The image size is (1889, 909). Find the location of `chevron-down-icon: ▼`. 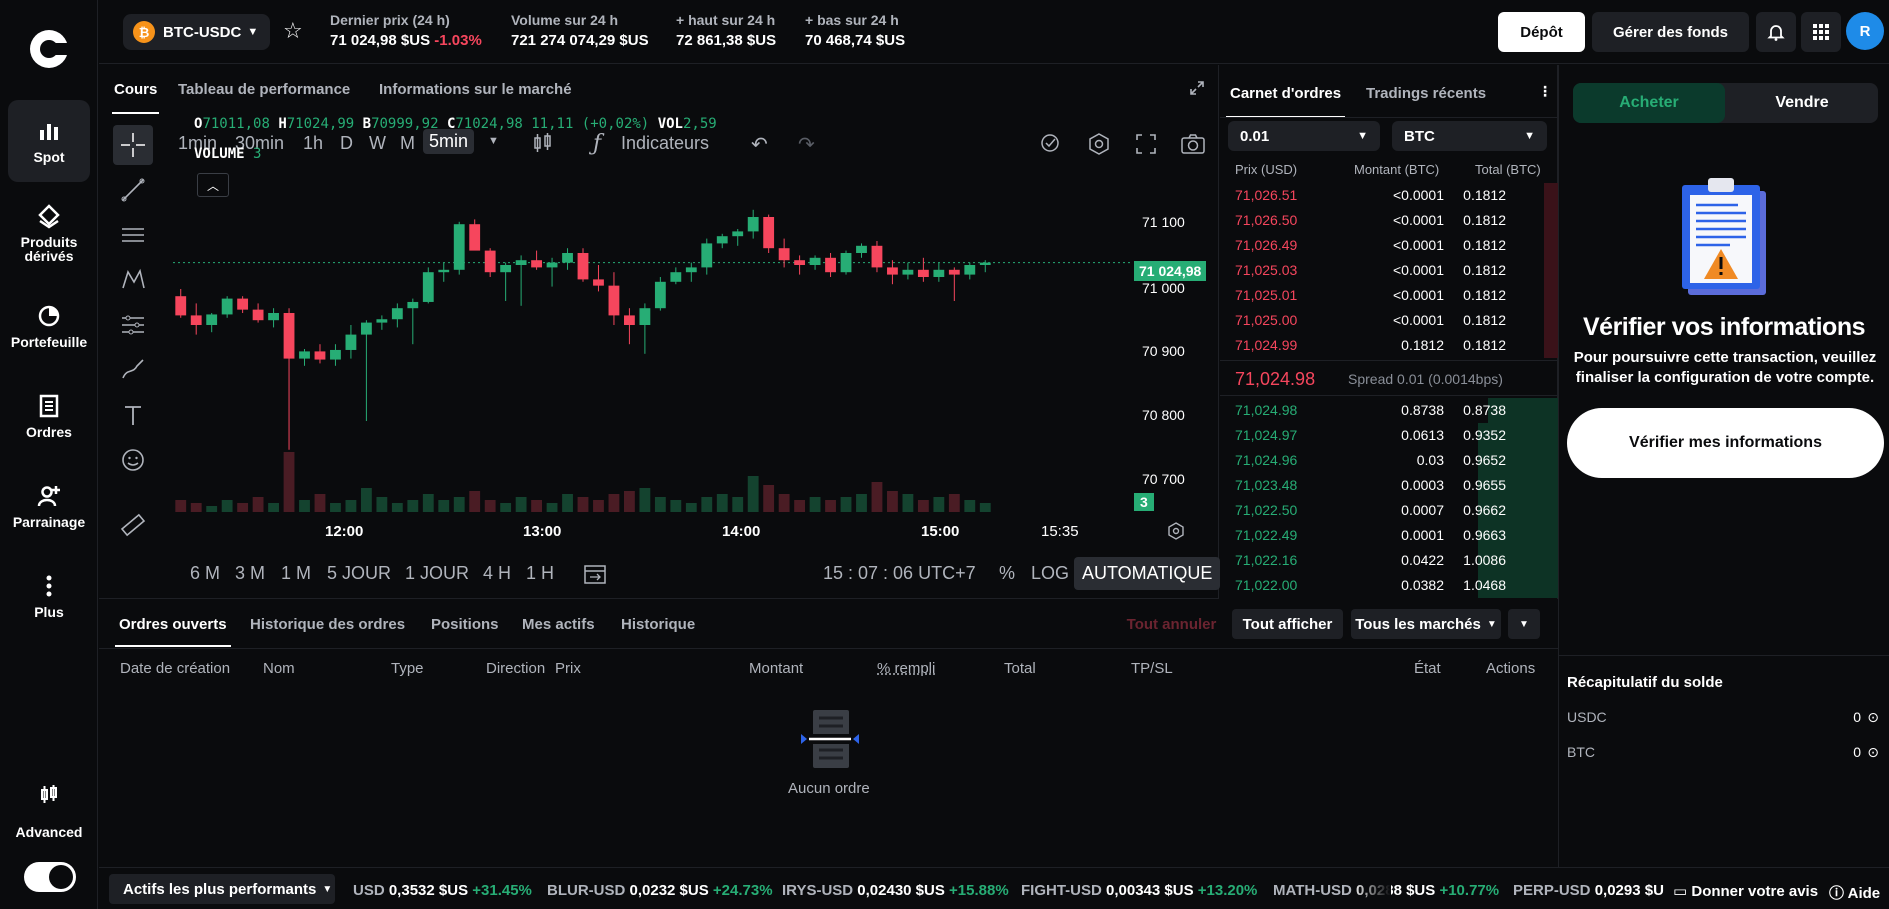

chevron-down-icon: ▼ is located at coordinates (493, 141).